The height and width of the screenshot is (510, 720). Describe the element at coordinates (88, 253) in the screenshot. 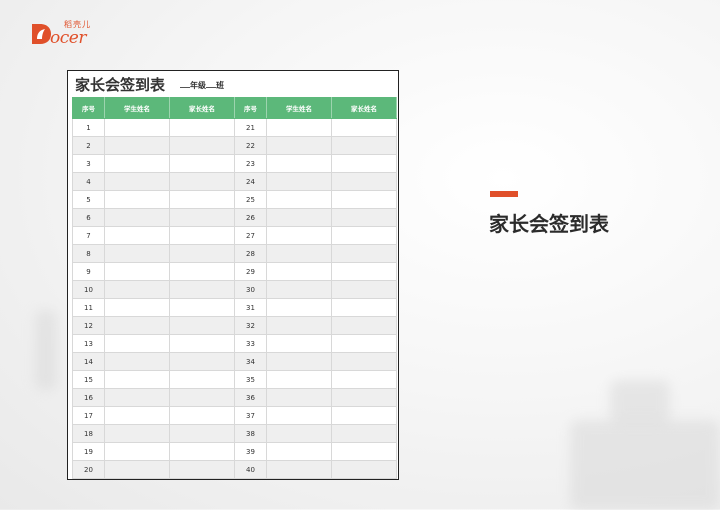

I see `row-number-cell: 8` at that location.